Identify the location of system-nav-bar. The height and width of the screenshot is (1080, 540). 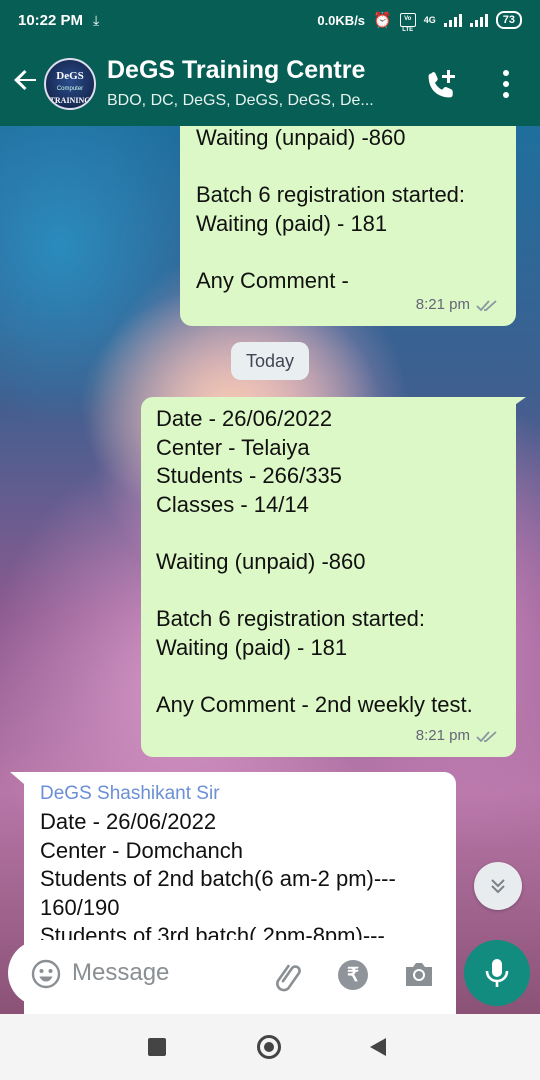
(270, 1047).